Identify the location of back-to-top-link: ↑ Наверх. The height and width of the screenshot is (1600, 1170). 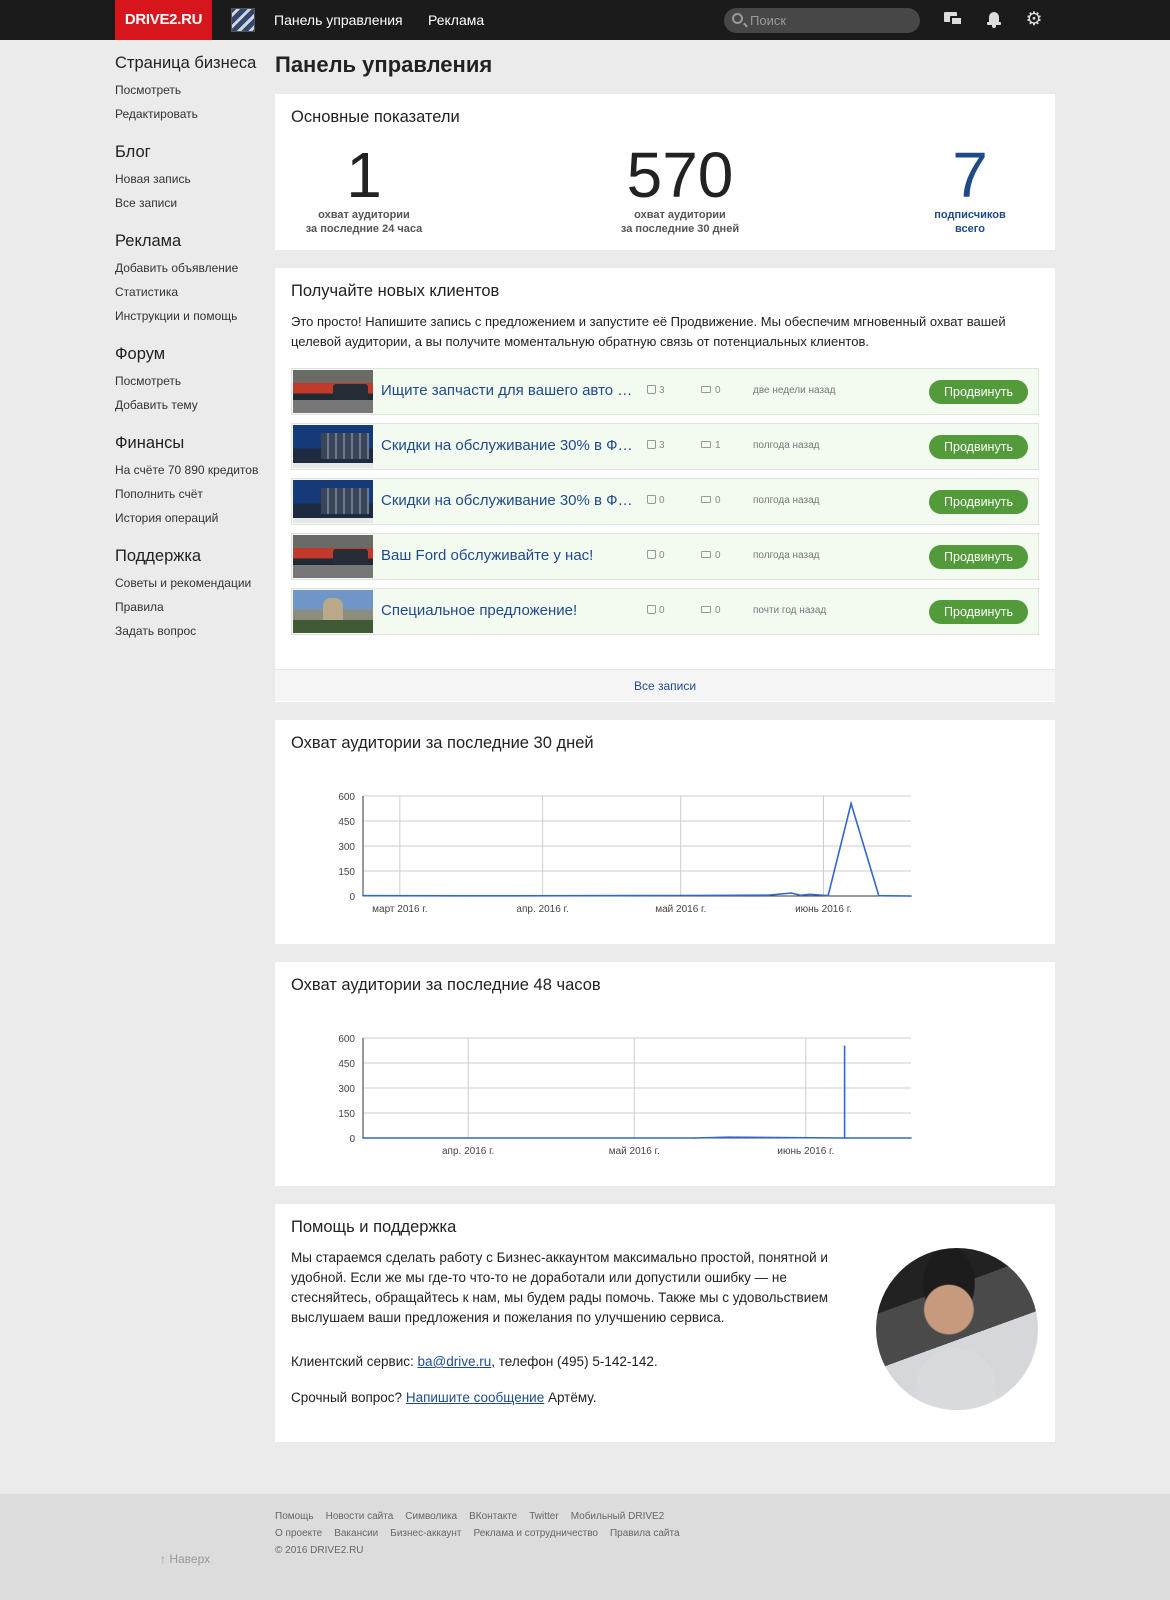
(185, 1559).